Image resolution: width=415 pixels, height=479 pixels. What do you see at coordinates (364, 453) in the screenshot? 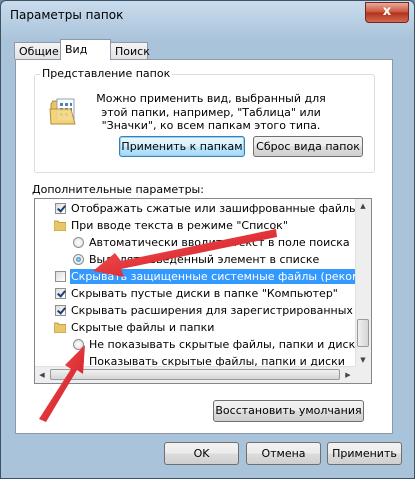
I see `apply-button: Применить` at bounding box center [364, 453].